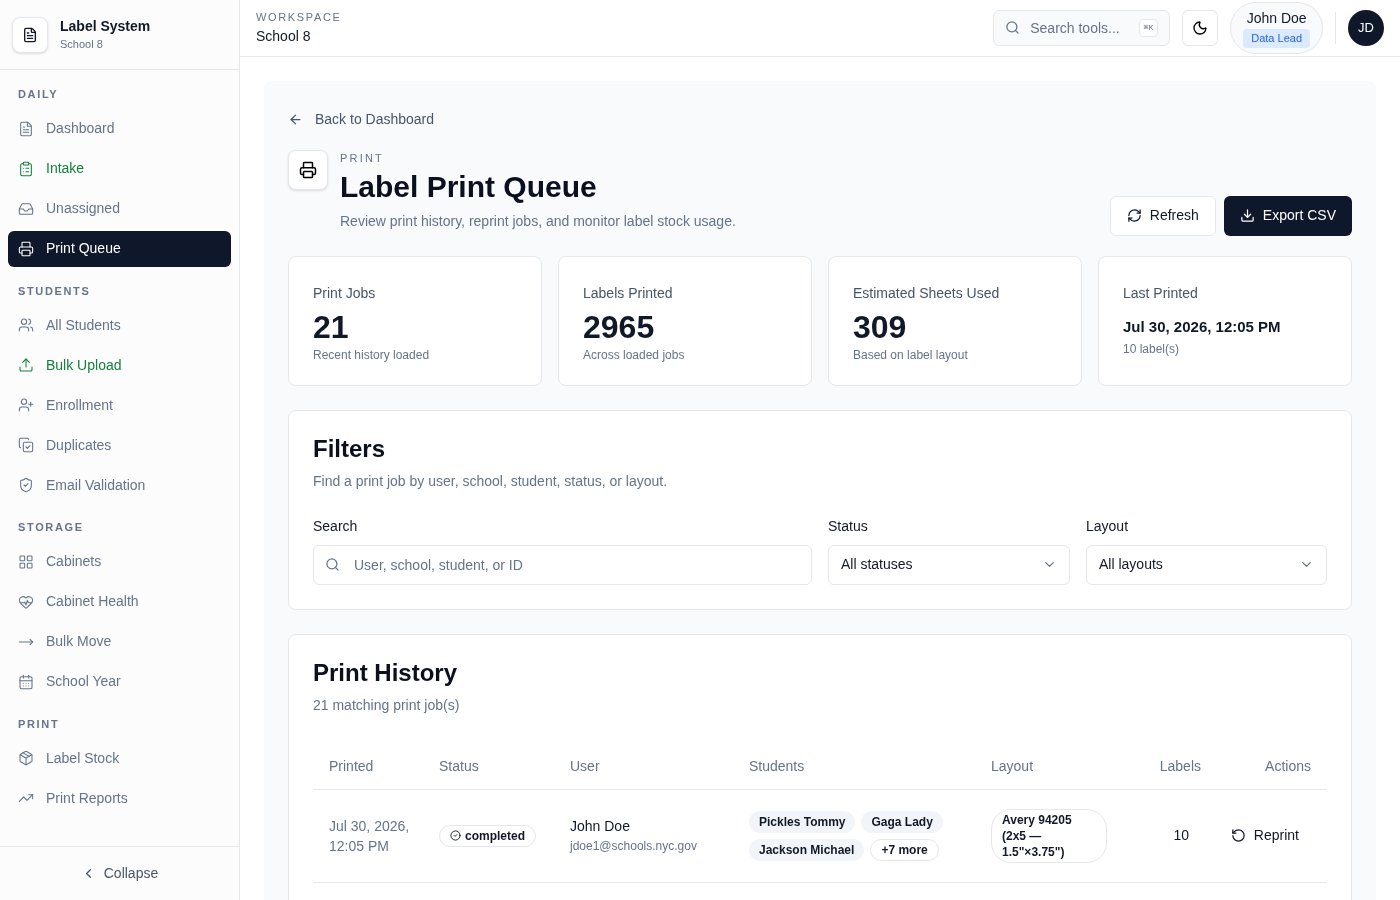 The height and width of the screenshot is (900, 1400). Describe the element at coordinates (119, 405) in the screenshot. I see `sidebar-item: Enrollment` at that location.